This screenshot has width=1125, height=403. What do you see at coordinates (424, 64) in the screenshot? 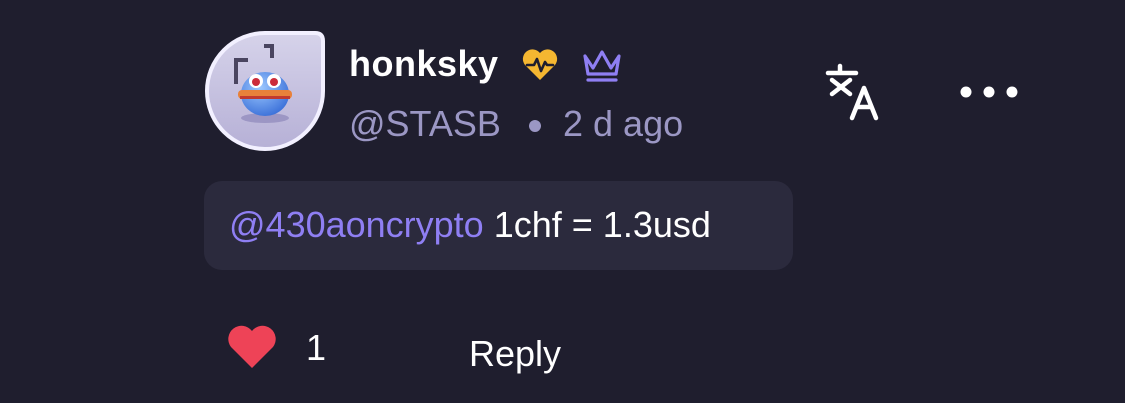
I see `username: honksky` at bounding box center [424, 64].